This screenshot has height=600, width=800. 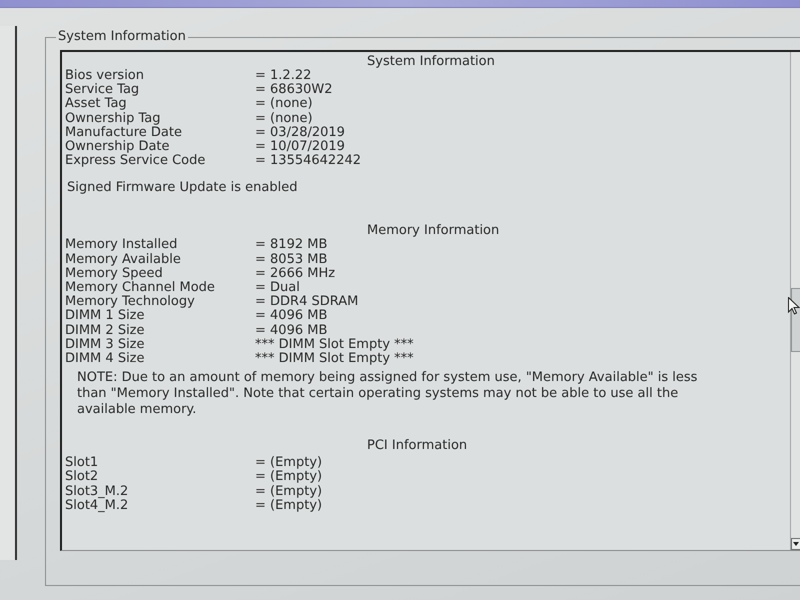 I want to click on field-label: Memory Technology, so click(x=130, y=302).